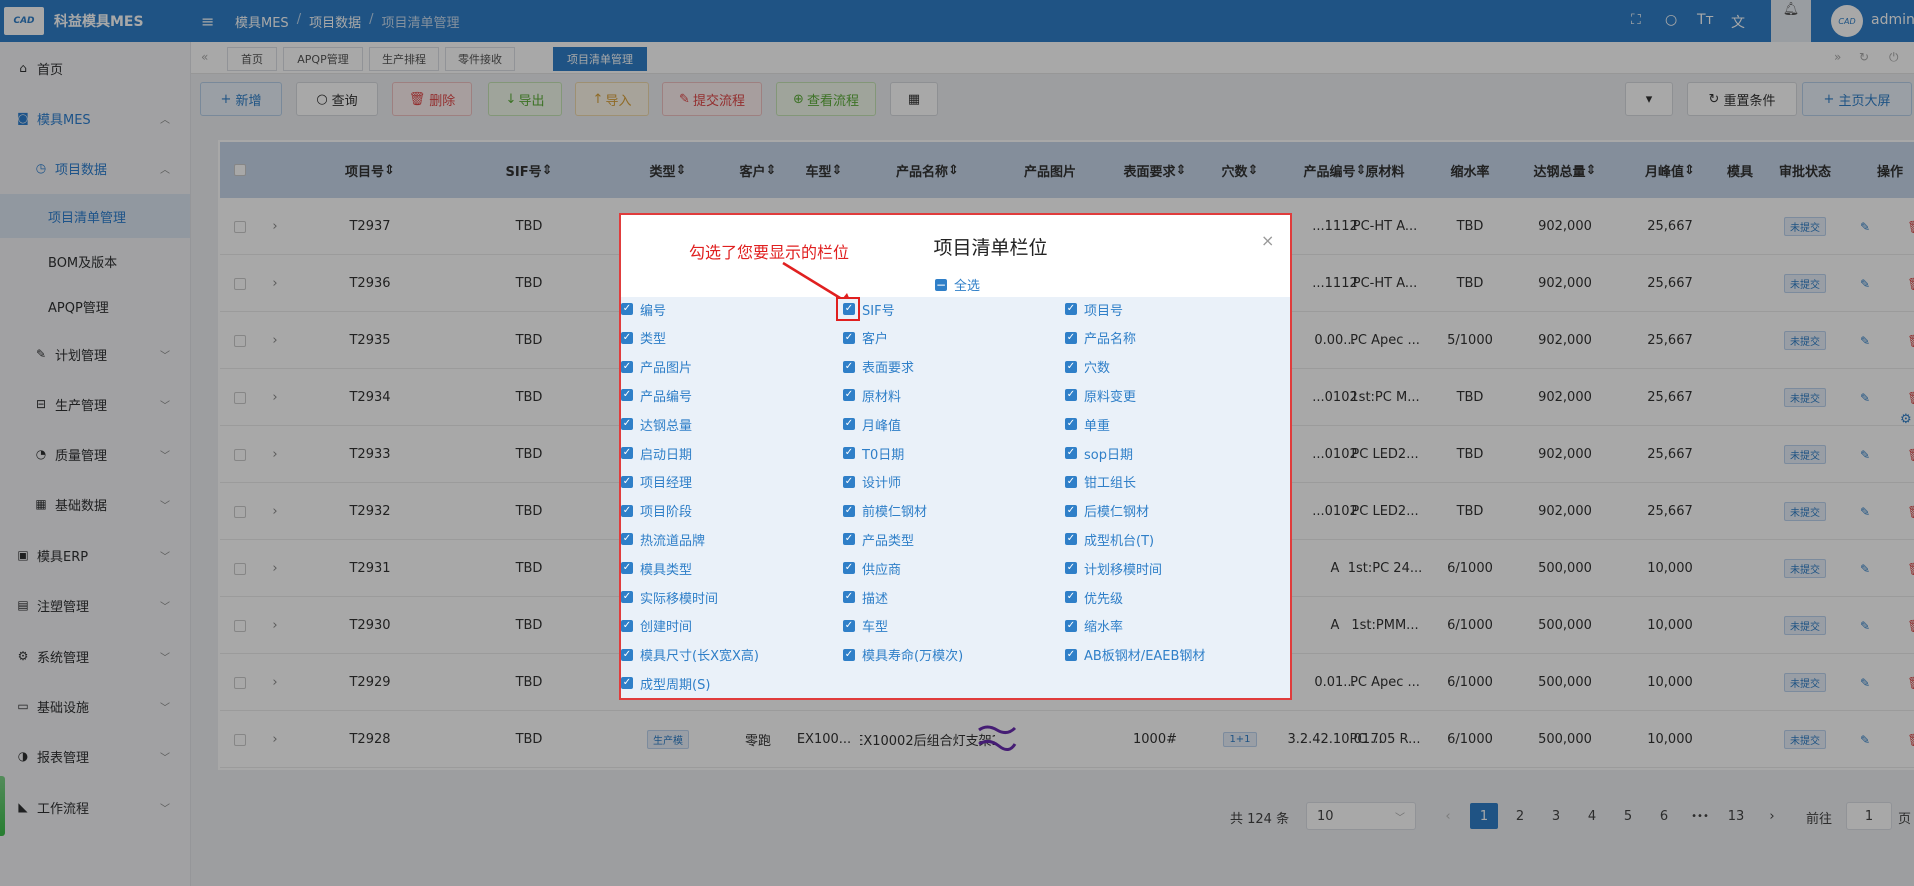 This screenshot has height=886, width=1914. Describe the element at coordinates (690, 655) in the screenshot. I see `column-option-checkbox: ✓ 模具尺寸(长X宽X高)` at that location.